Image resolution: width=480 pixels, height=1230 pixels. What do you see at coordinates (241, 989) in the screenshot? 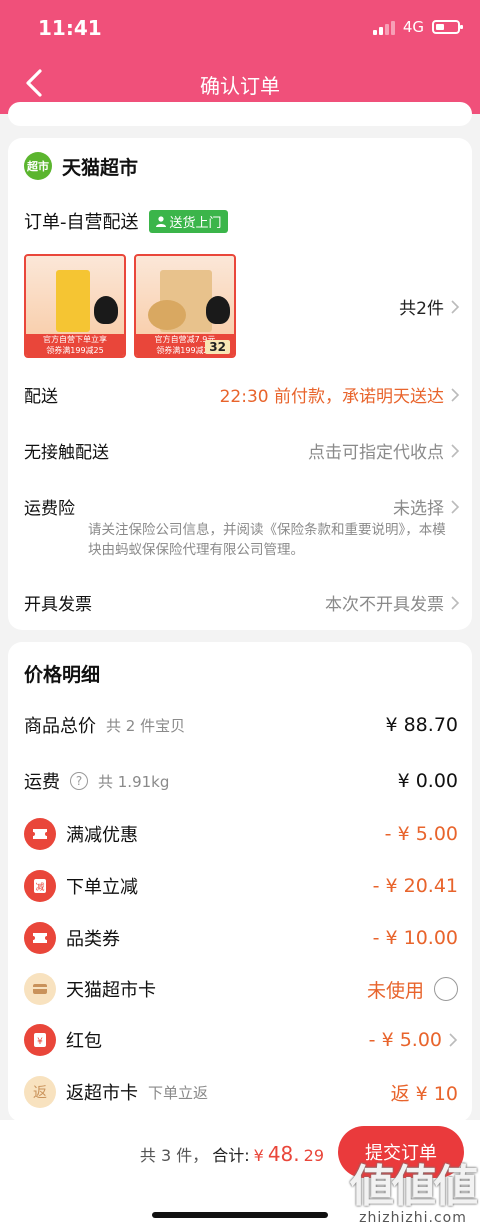
I see `supermarket-card-row: 天猫超市卡 未使用` at bounding box center [241, 989].